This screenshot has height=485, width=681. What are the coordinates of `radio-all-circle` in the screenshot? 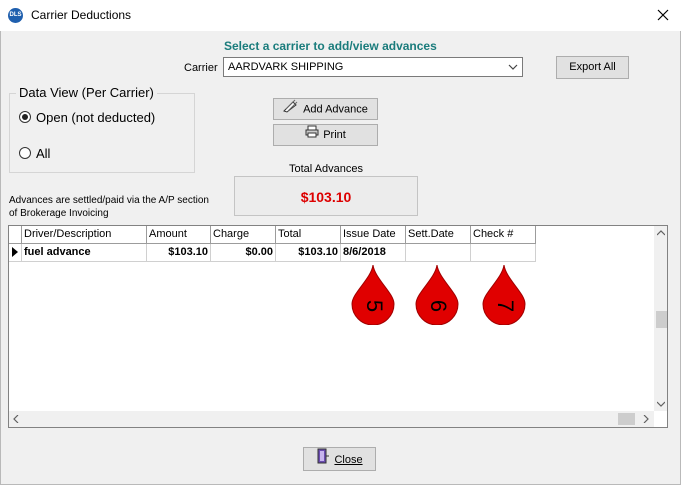 It's located at (25, 153).